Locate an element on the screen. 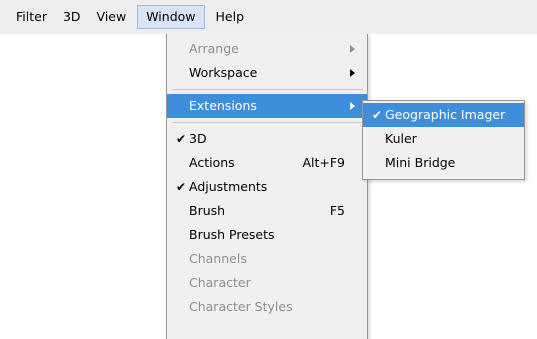  menu-item-shortcut: F5 is located at coordinates (337, 210).